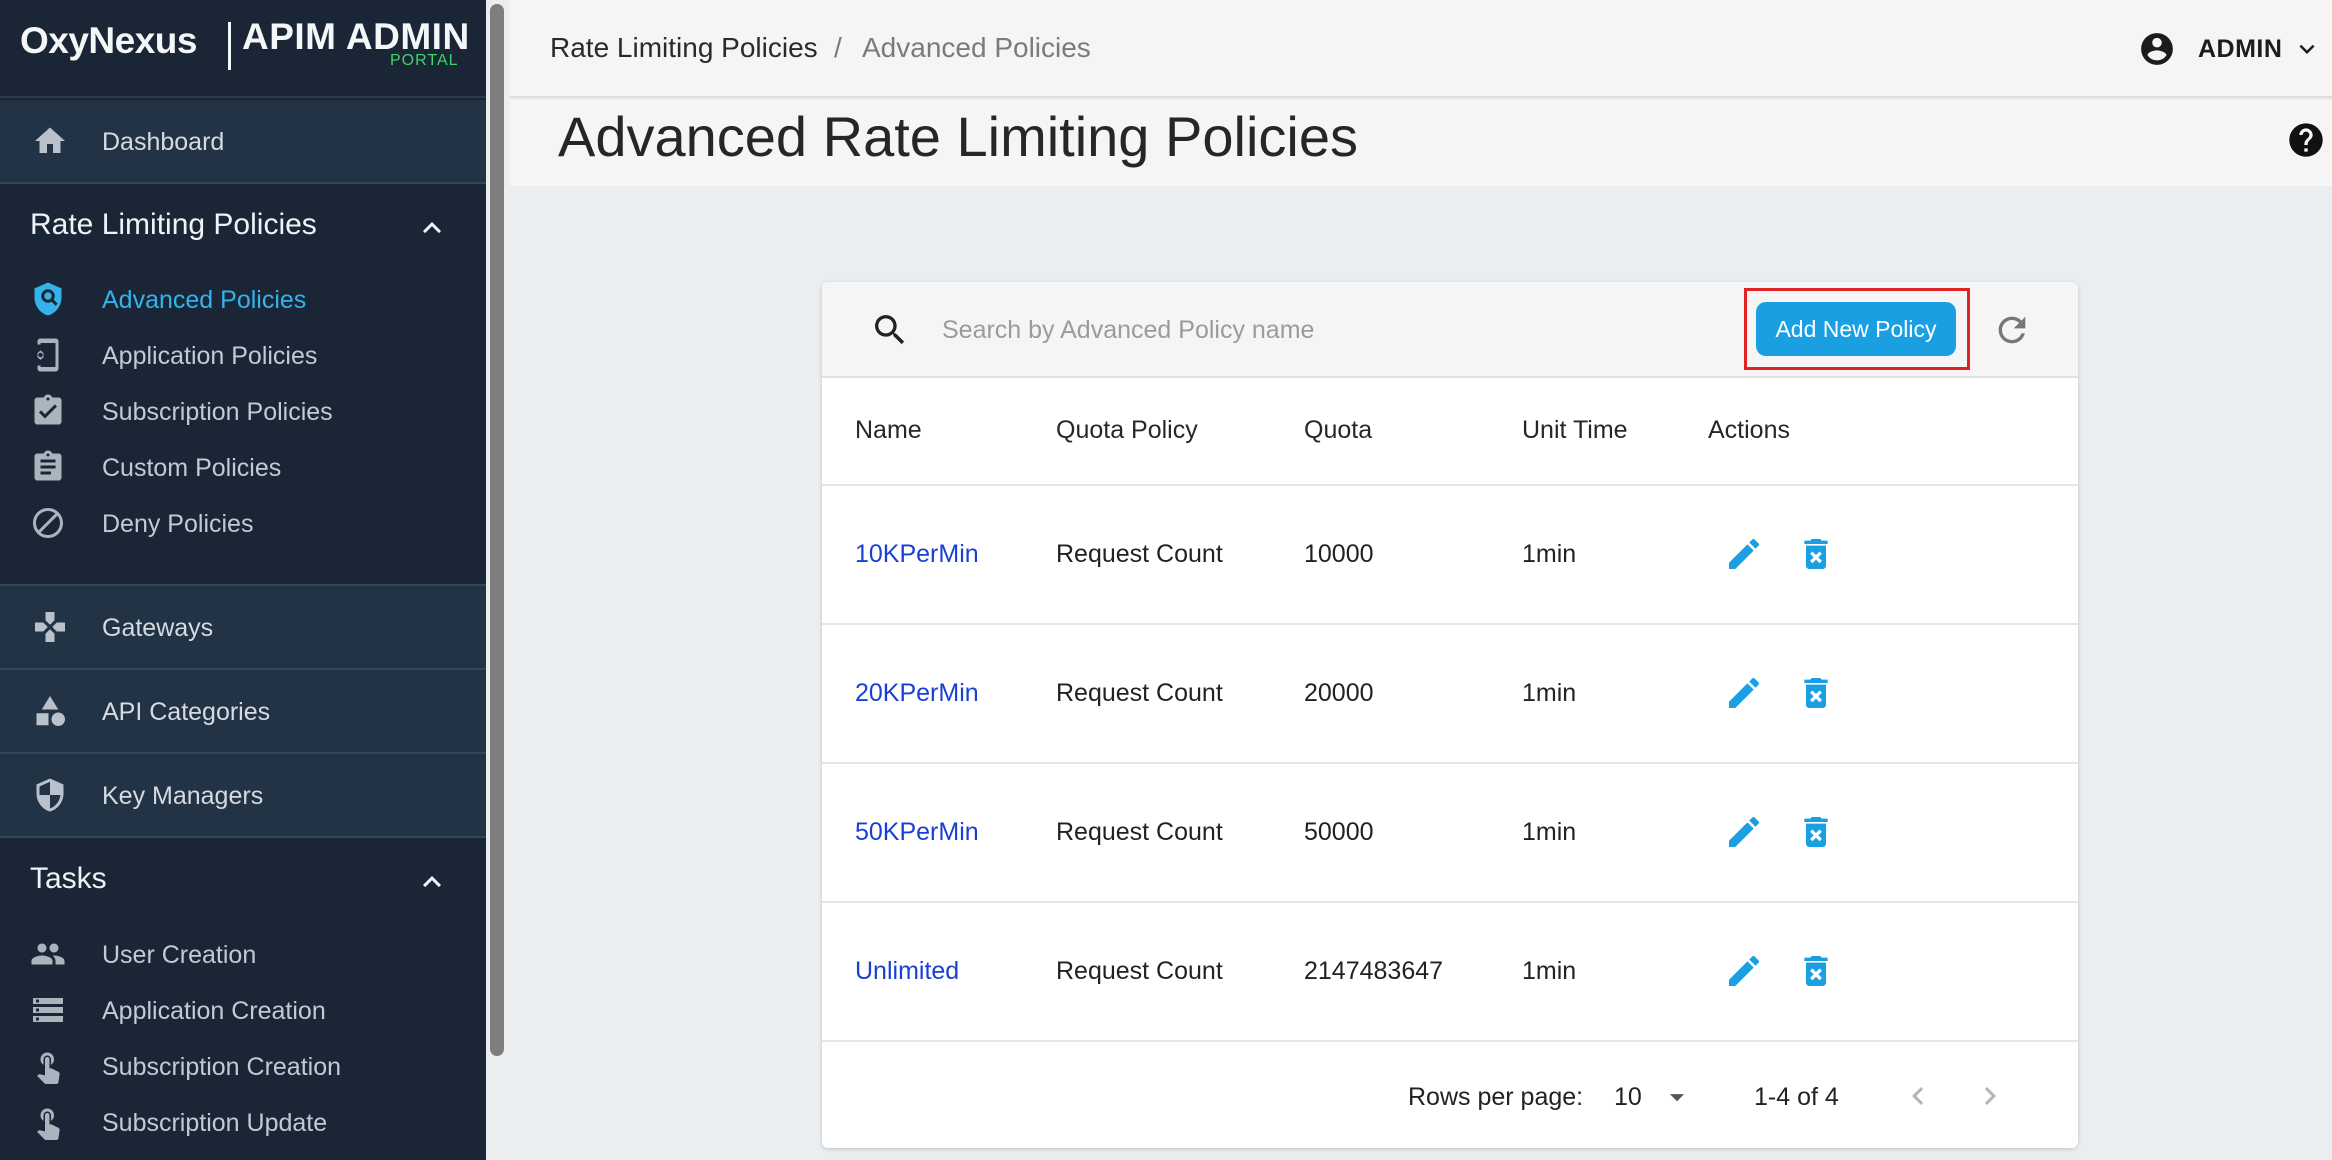  Describe the element at coordinates (497, 530) in the screenshot. I see `sidebar-scrollbar-thumb` at that location.